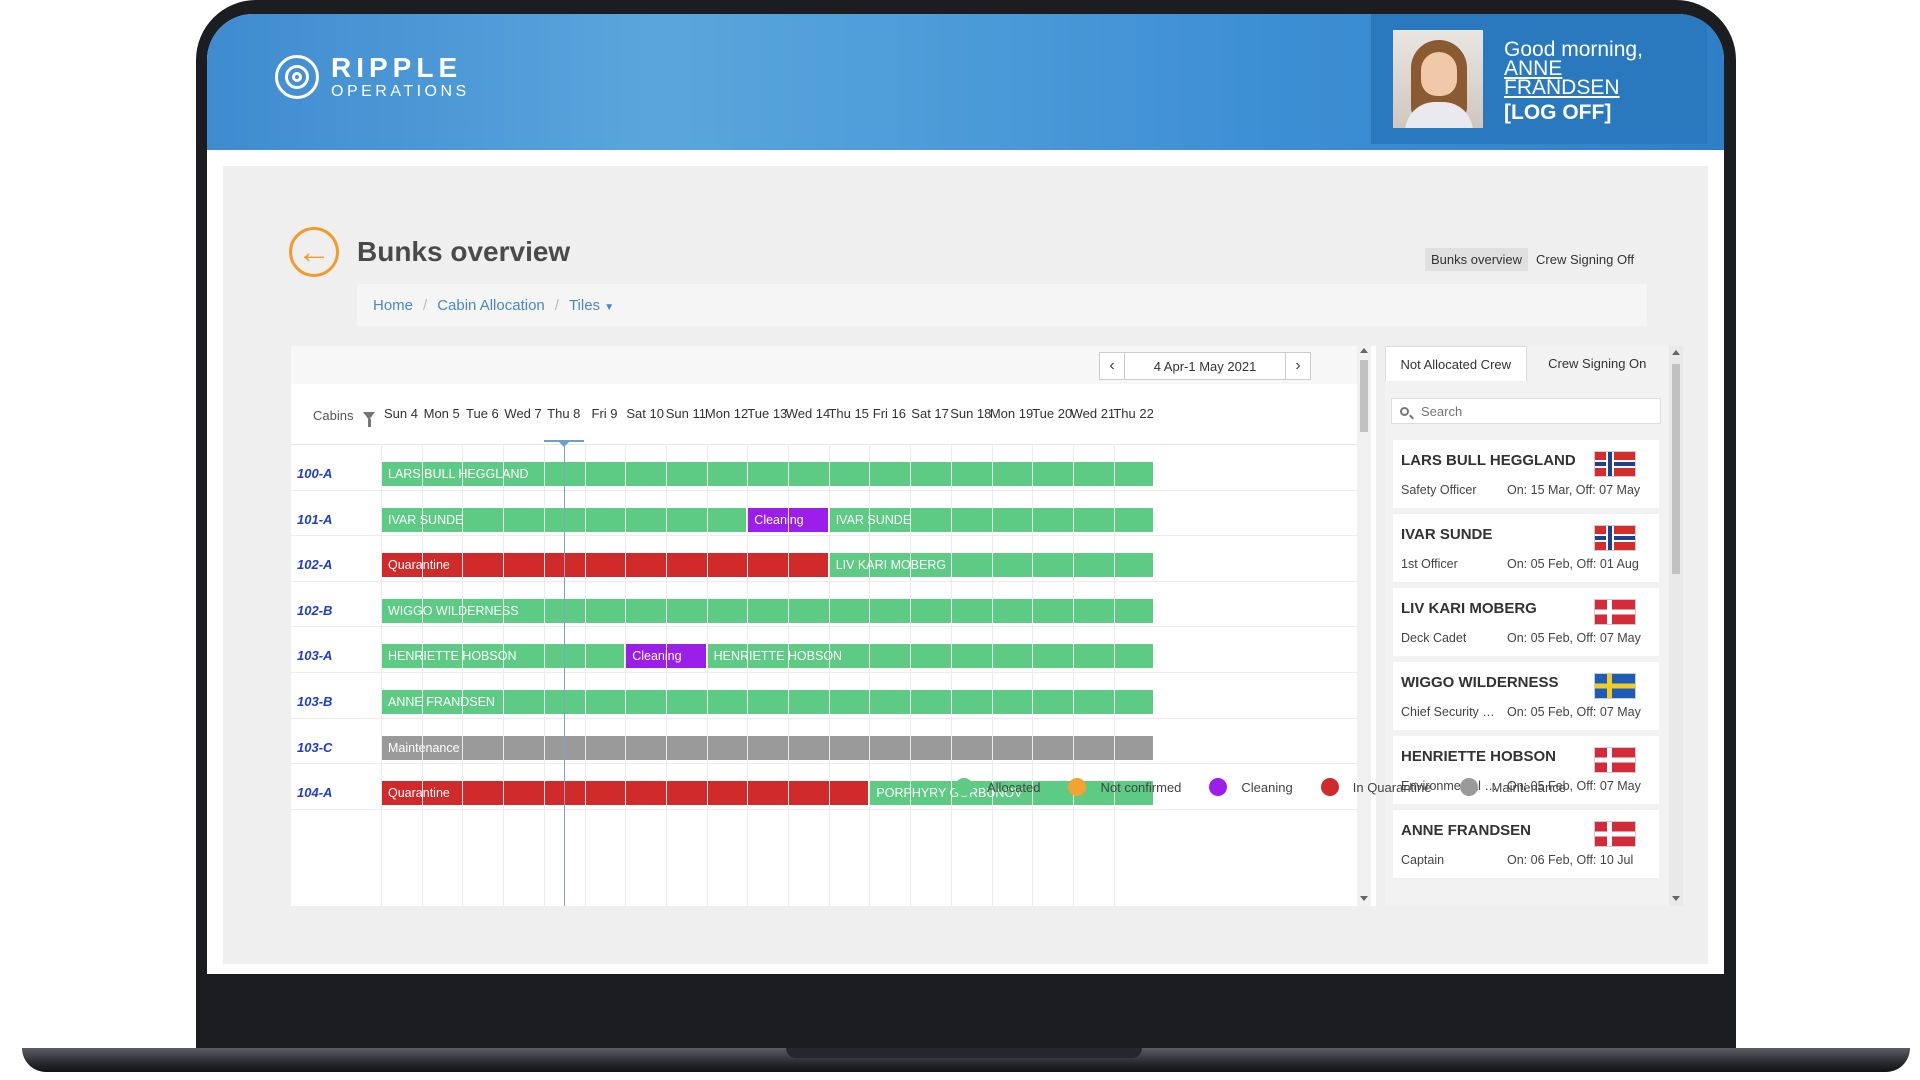  Describe the element at coordinates (314, 610) in the screenshot. I see `cabin-name: 102-B` at that location.